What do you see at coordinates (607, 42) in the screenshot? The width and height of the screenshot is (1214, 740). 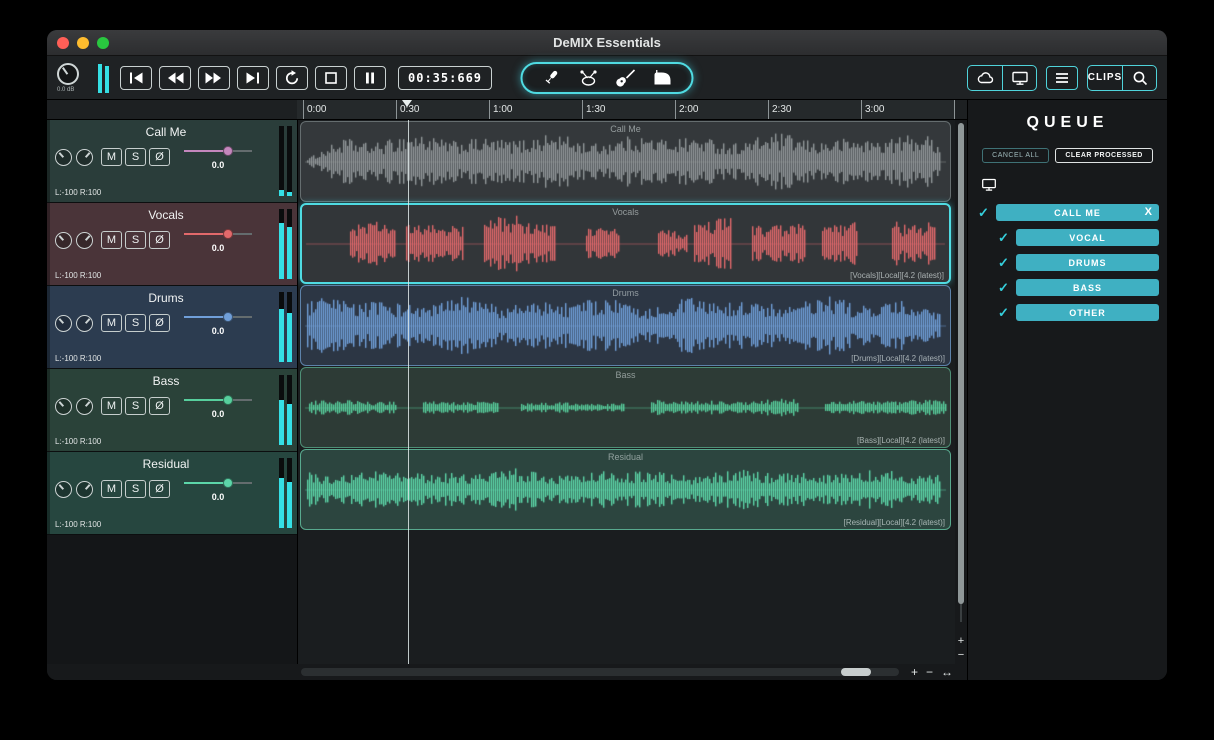 I see `window-title: DeMIX Essentials` at bounding box center [607, 42].